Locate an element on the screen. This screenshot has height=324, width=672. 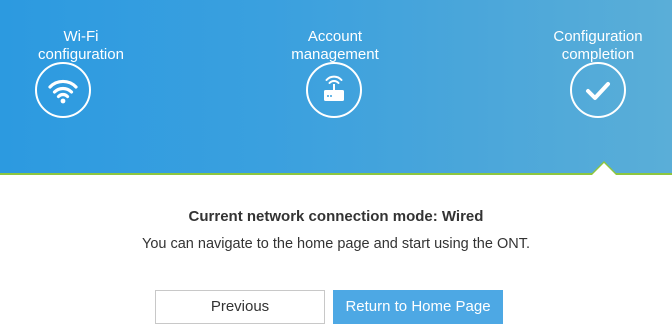
step-label: Wi-Fi configuration is located at coordinates (81, 46).